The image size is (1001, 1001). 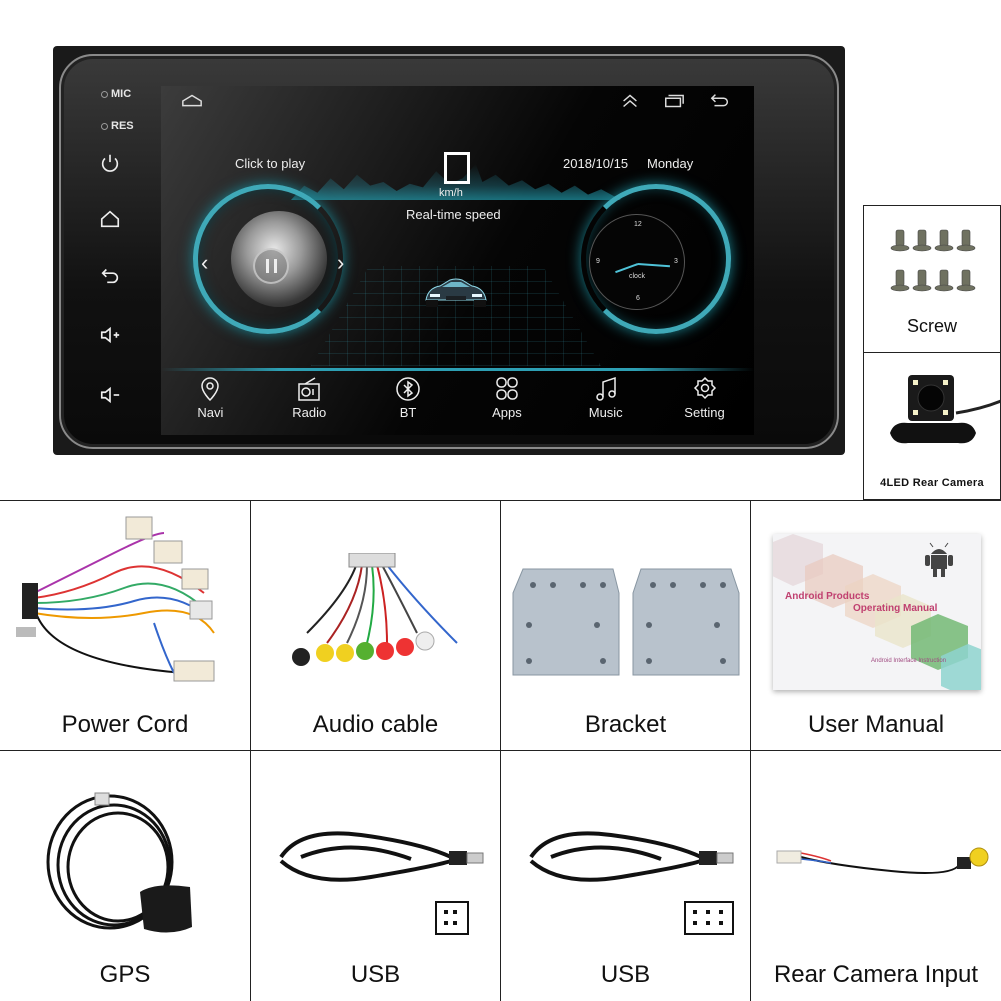 I want to click on reset-indicator: RES, so click(x=117, y=126).